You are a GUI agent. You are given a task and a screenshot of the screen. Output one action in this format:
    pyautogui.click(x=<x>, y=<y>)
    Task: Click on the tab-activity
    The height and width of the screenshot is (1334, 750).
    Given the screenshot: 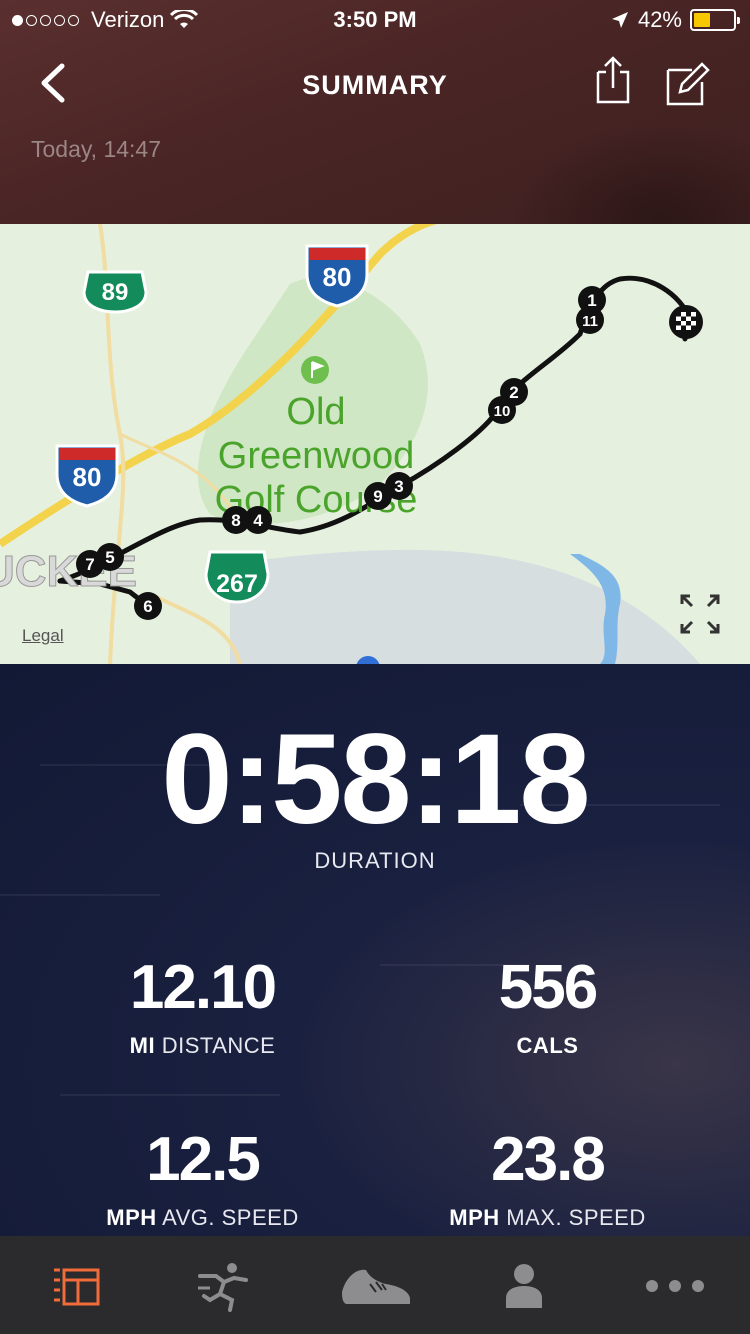 What is the action you would take?
    pyautogui.click(x=224, y=1286)
    